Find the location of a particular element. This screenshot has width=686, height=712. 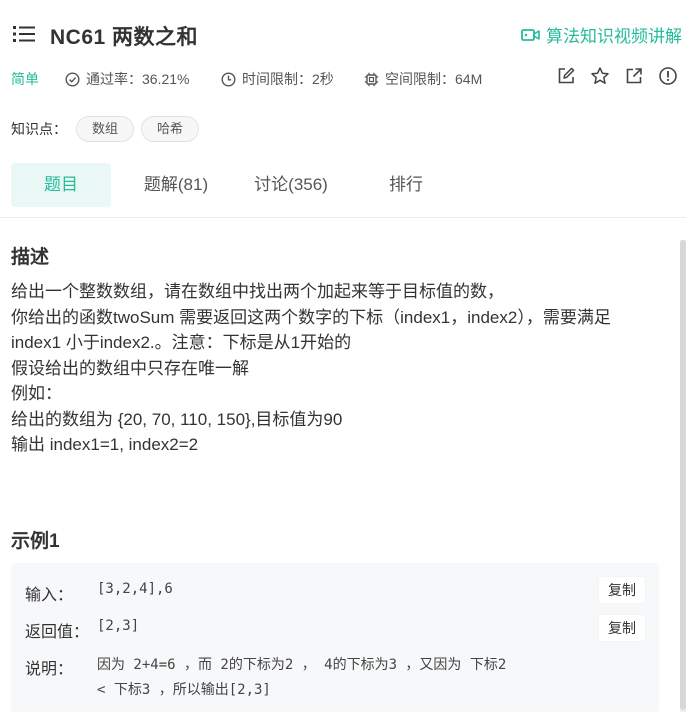

explain-line: < 下标3 ，所以输出[2,3] is located at coordinates (184, 690).